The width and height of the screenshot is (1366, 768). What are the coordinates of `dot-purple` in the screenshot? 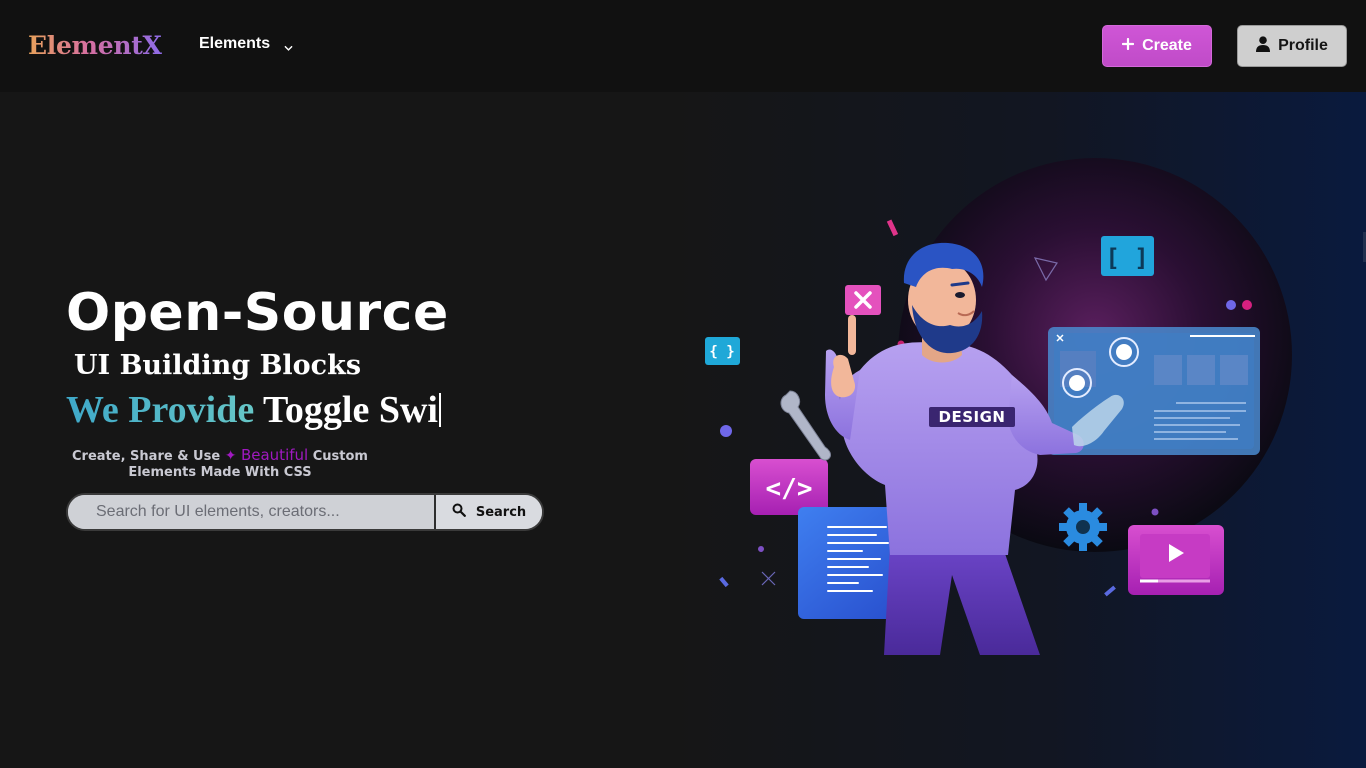 It's located at (1231, 305).